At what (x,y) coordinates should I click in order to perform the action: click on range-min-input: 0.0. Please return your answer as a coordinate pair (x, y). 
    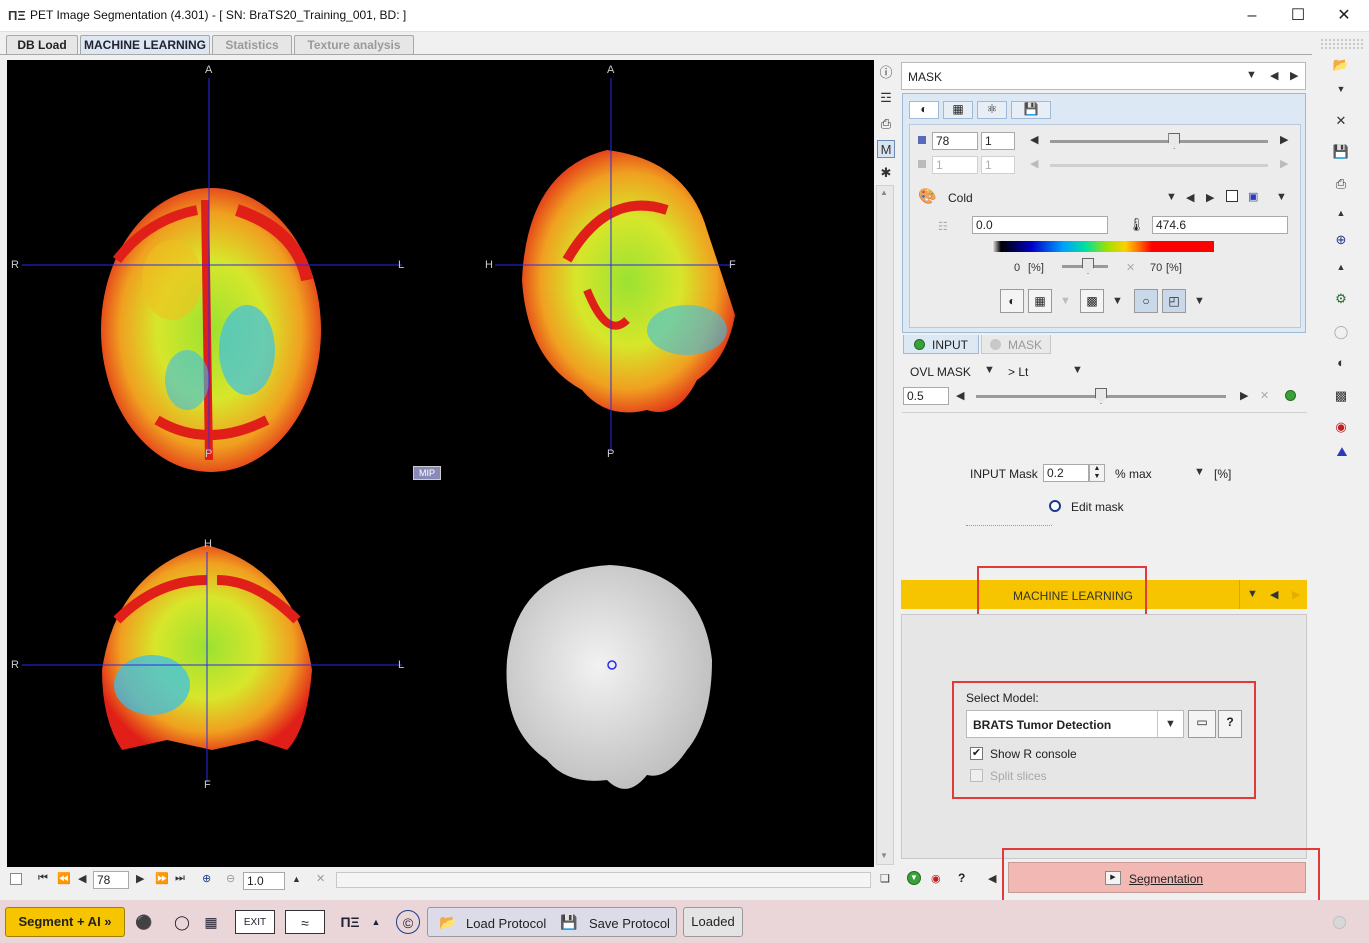
    Looking at the image, I should click on (1040, 225).